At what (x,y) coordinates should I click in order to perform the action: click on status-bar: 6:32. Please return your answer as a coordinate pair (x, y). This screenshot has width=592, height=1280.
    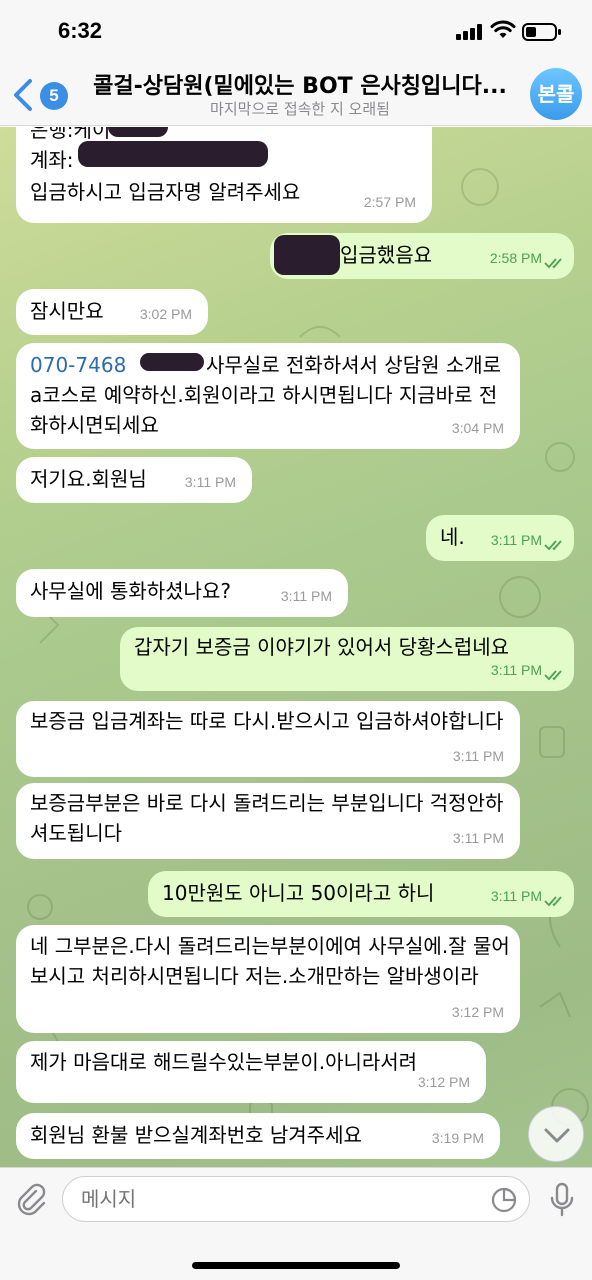
    Looking at the image, I should click on (296, 31).